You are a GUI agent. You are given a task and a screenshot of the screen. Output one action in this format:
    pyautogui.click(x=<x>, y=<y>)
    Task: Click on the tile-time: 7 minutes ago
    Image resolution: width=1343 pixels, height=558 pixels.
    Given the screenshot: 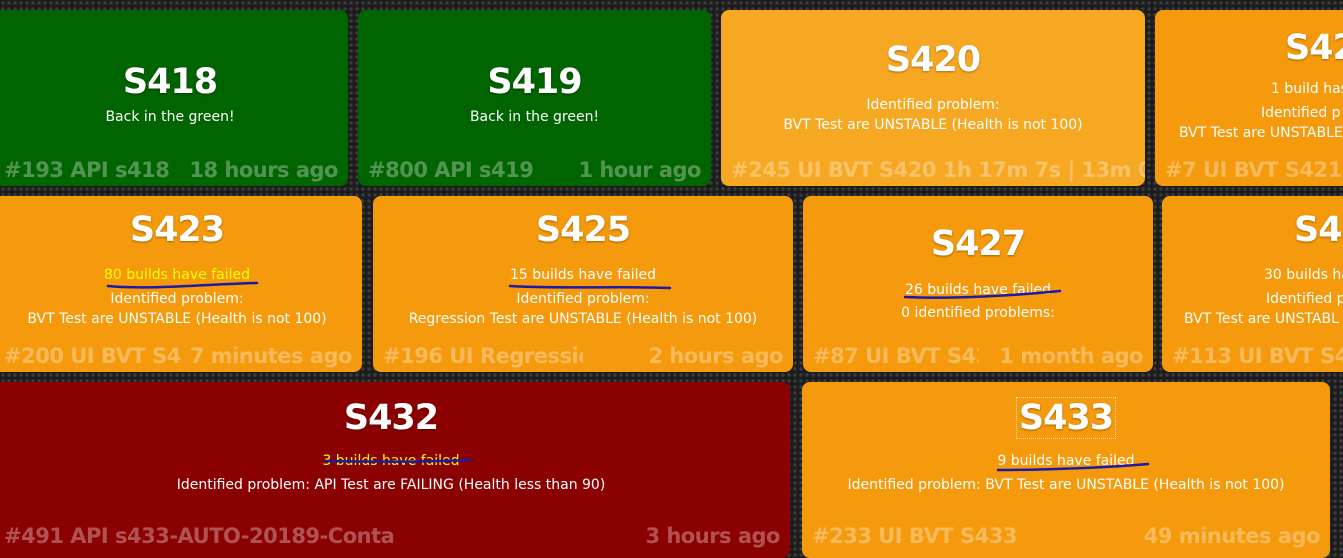 What is the action you would take?
    pyautogui.click(x=271, y=356)
    